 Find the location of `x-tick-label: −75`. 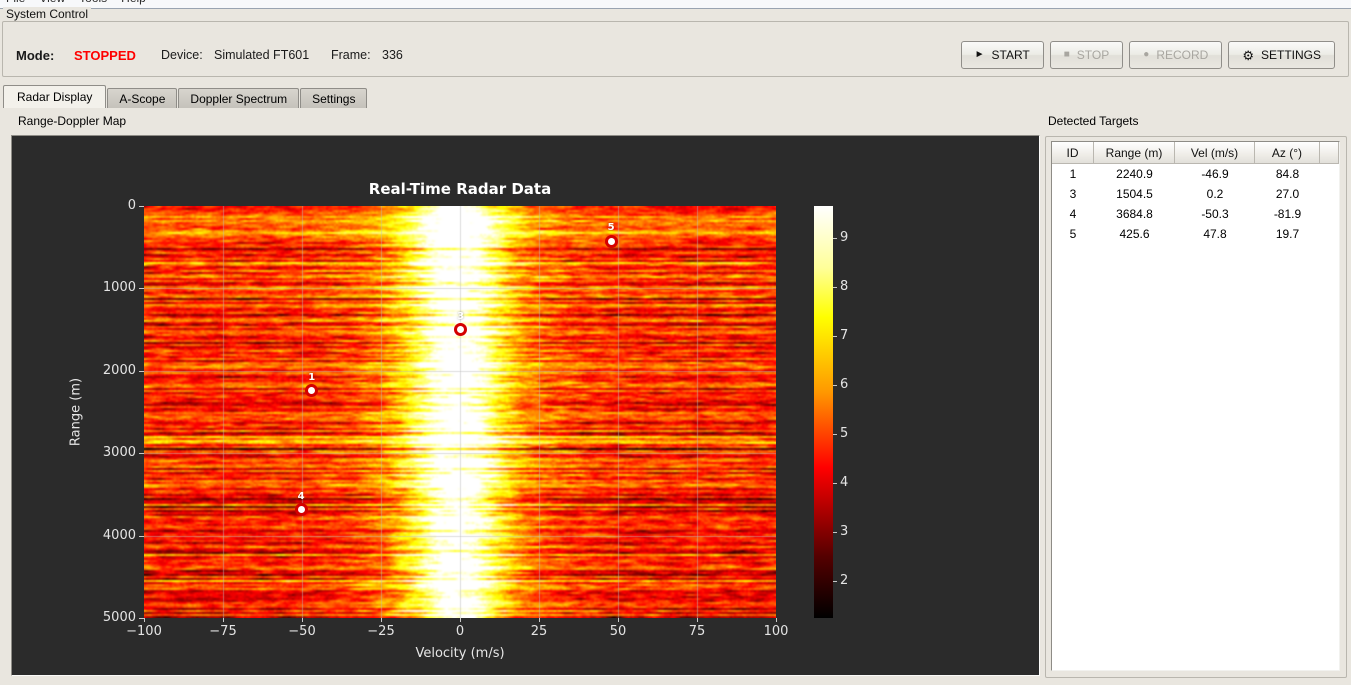

x-tick-label: −75 is located at coordinates (223, 631).